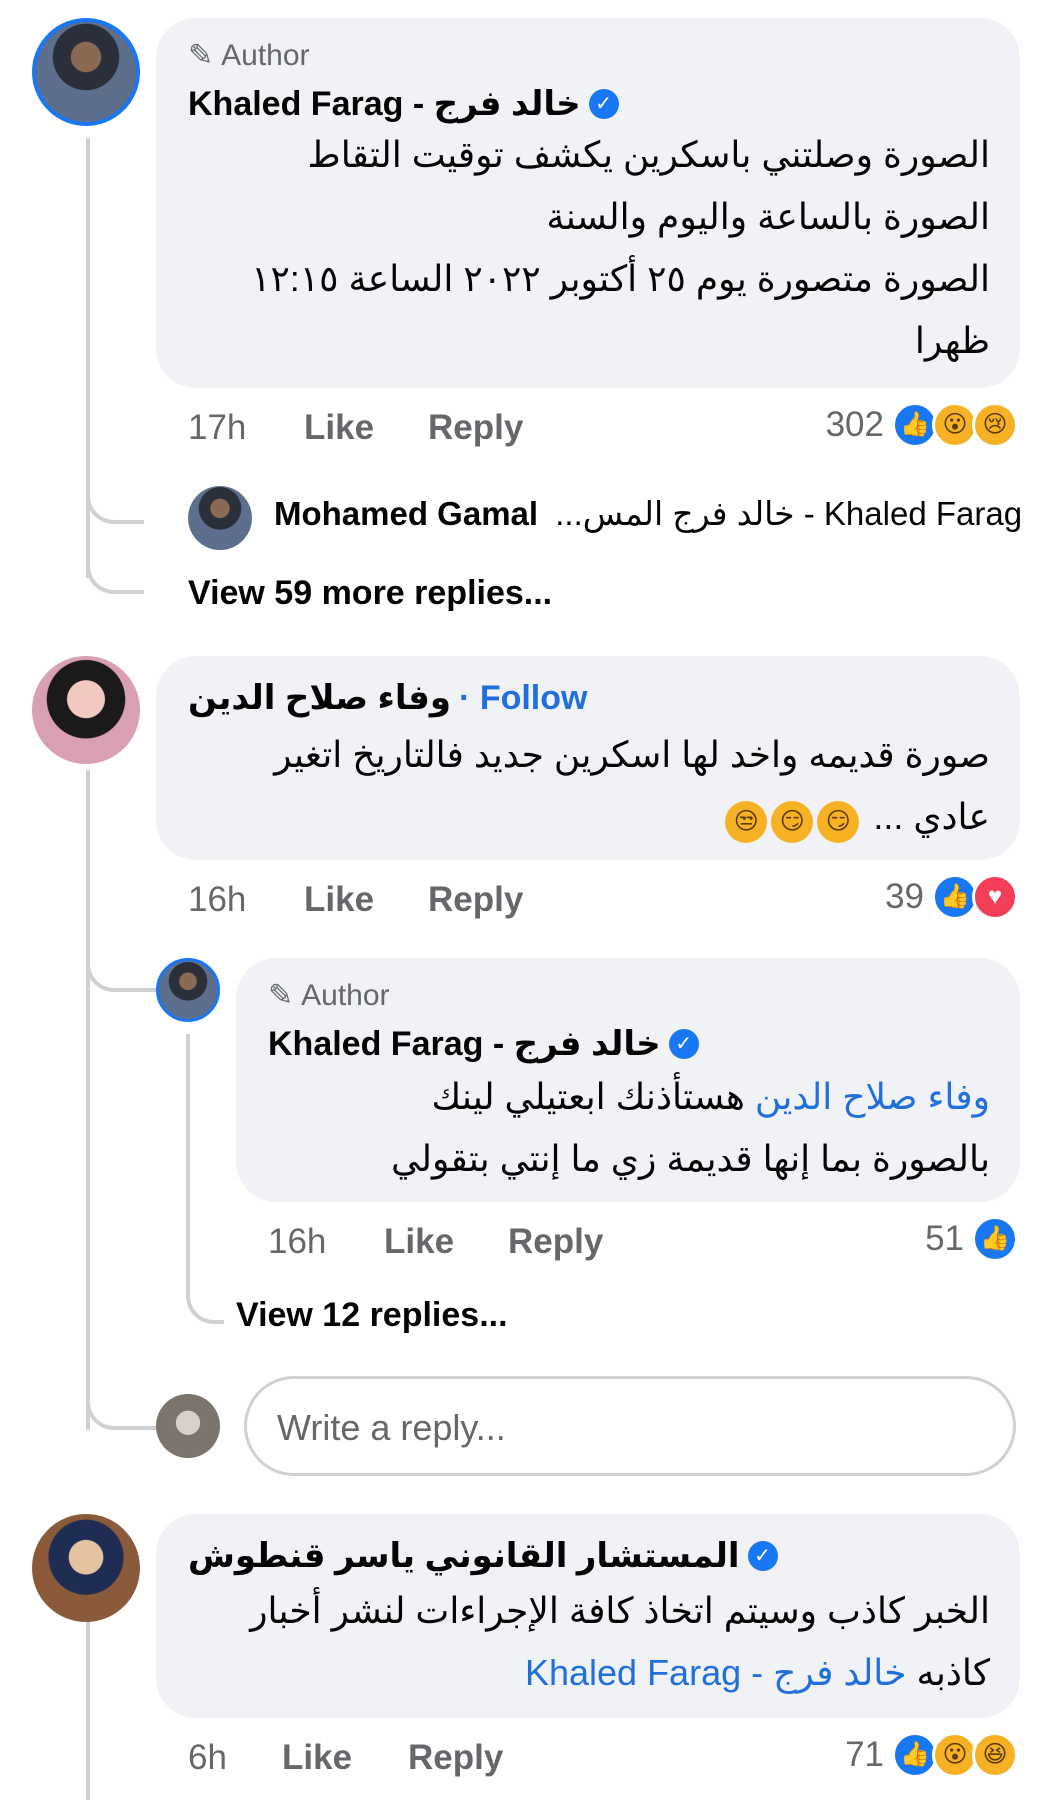 Image resolution: width=1052 pixels, height=1800 pixels. What do you see at coordinates (872, 1096) in the screenshot?
I see `mention-link: وفاء صلاح الدين` at bounding box center [872, 1096].